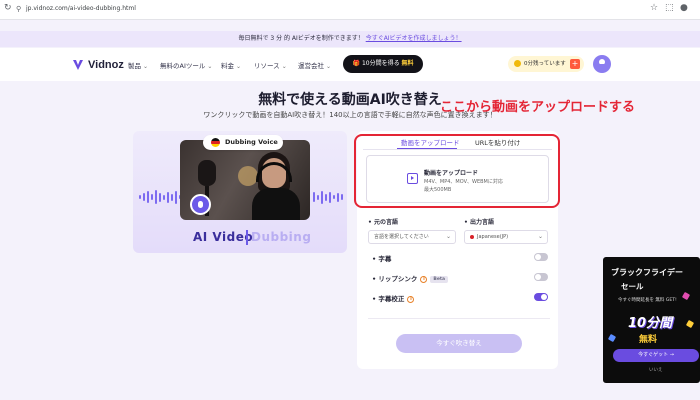 The height and width of the screenshot is (400, 700). Describe the element at coordinates (407, 63) in the screenshot. I see `cta-free-label: 無料` at that location.